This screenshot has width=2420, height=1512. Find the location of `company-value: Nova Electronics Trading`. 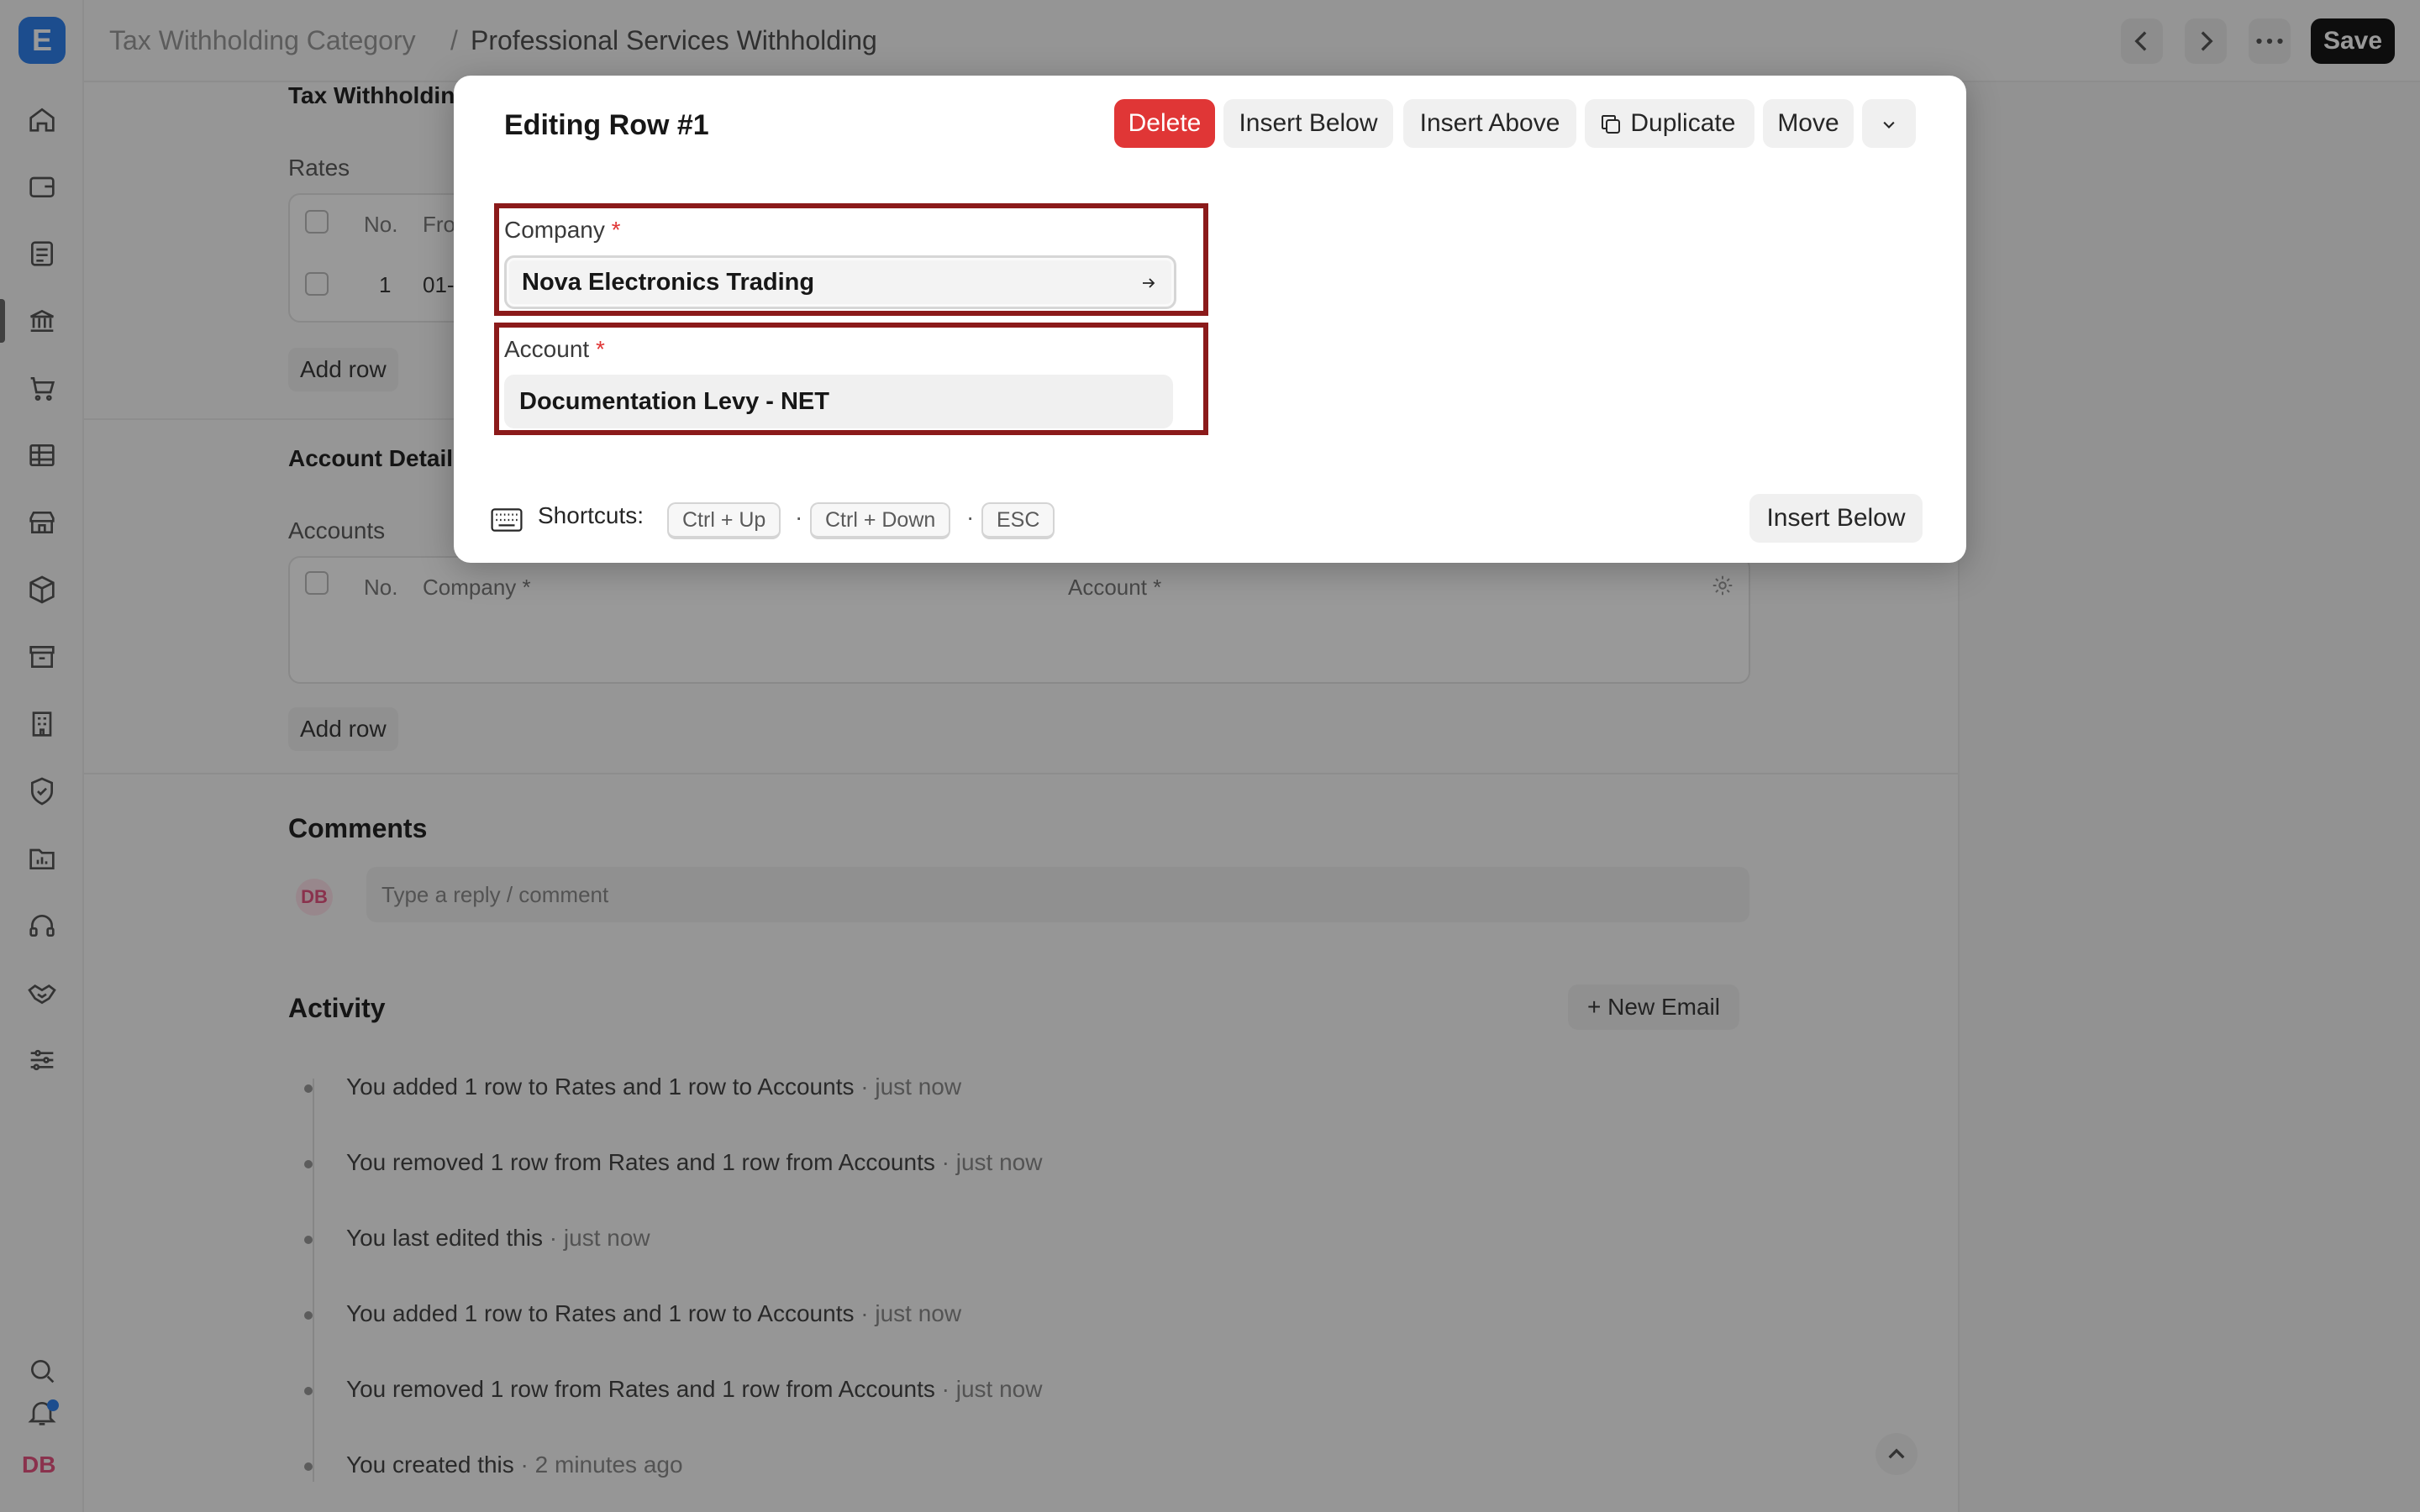

company-value: Nova Electronics Trading is located at coordinates (668, 282).